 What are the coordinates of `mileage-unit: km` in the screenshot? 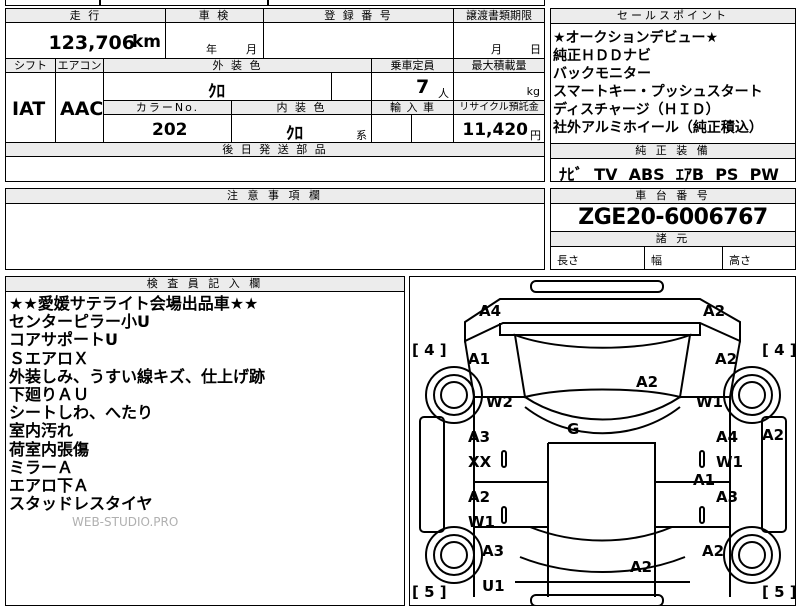 It's located at (146, 42).